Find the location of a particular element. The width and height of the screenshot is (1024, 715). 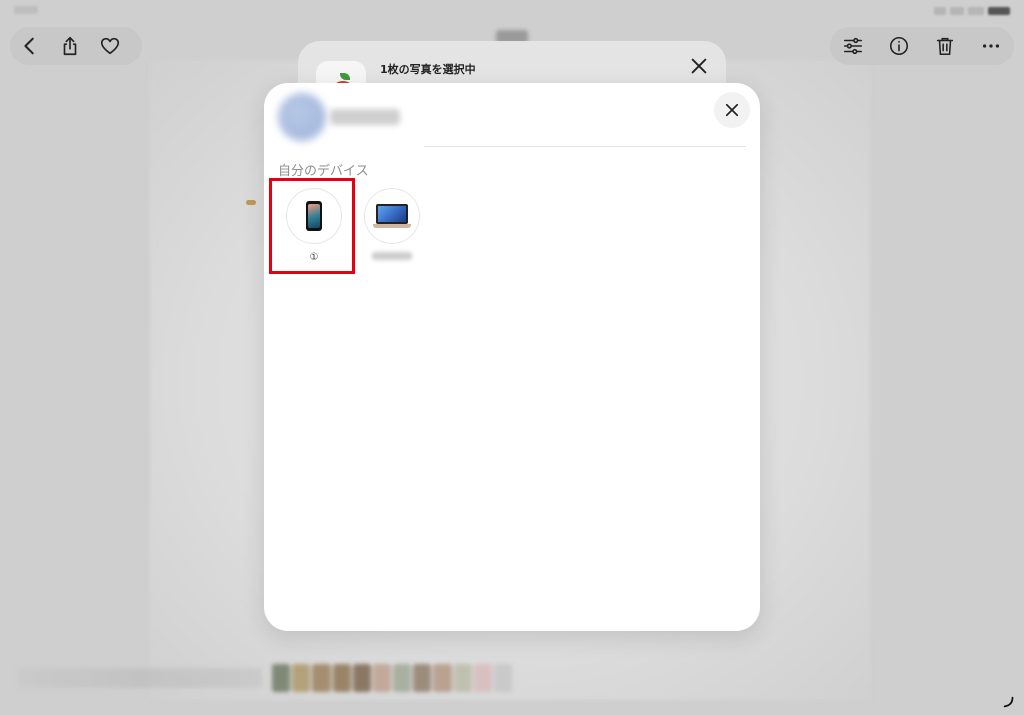

heart-icon is located at coordinates (110, 46).